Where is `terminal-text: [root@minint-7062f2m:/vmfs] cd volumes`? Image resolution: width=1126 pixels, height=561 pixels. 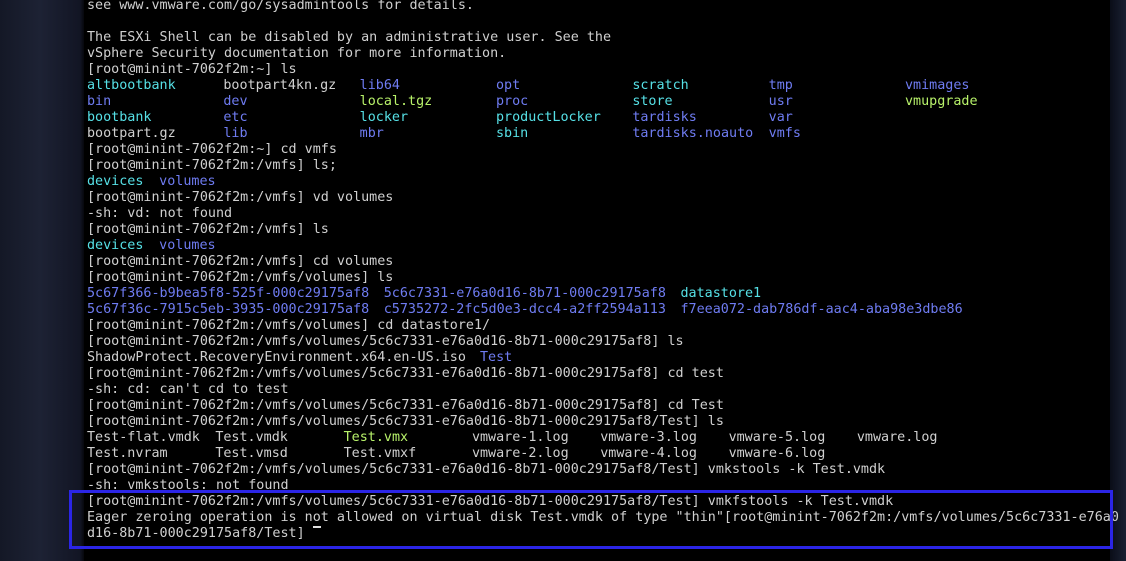 terminal-text: [root@minint-7062f2m:/vmfs] cd volumes is located at coordinates (240, 261).